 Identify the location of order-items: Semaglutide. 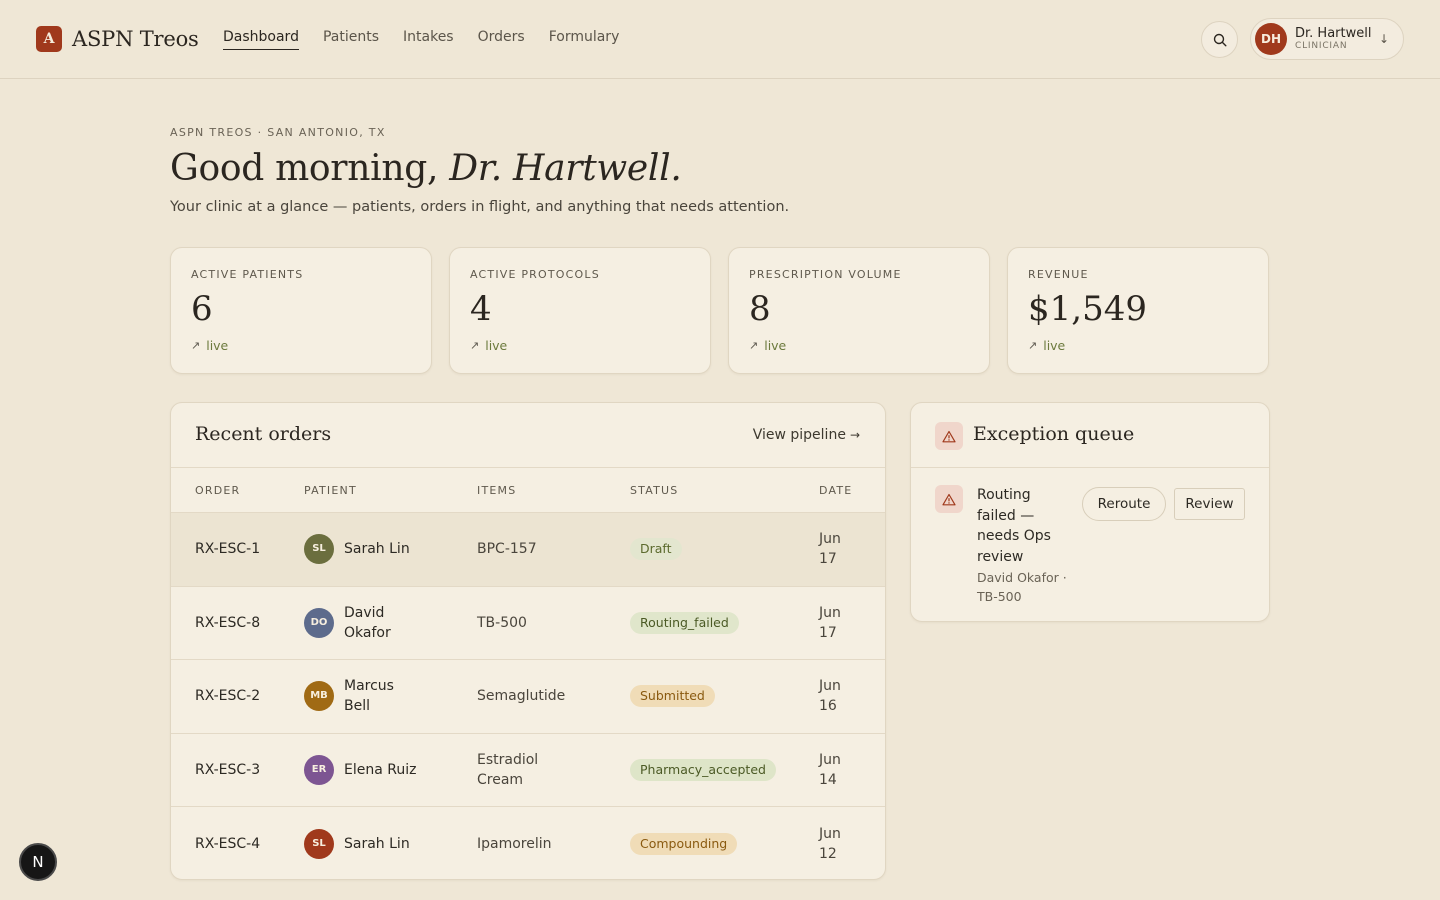
(521, 696).